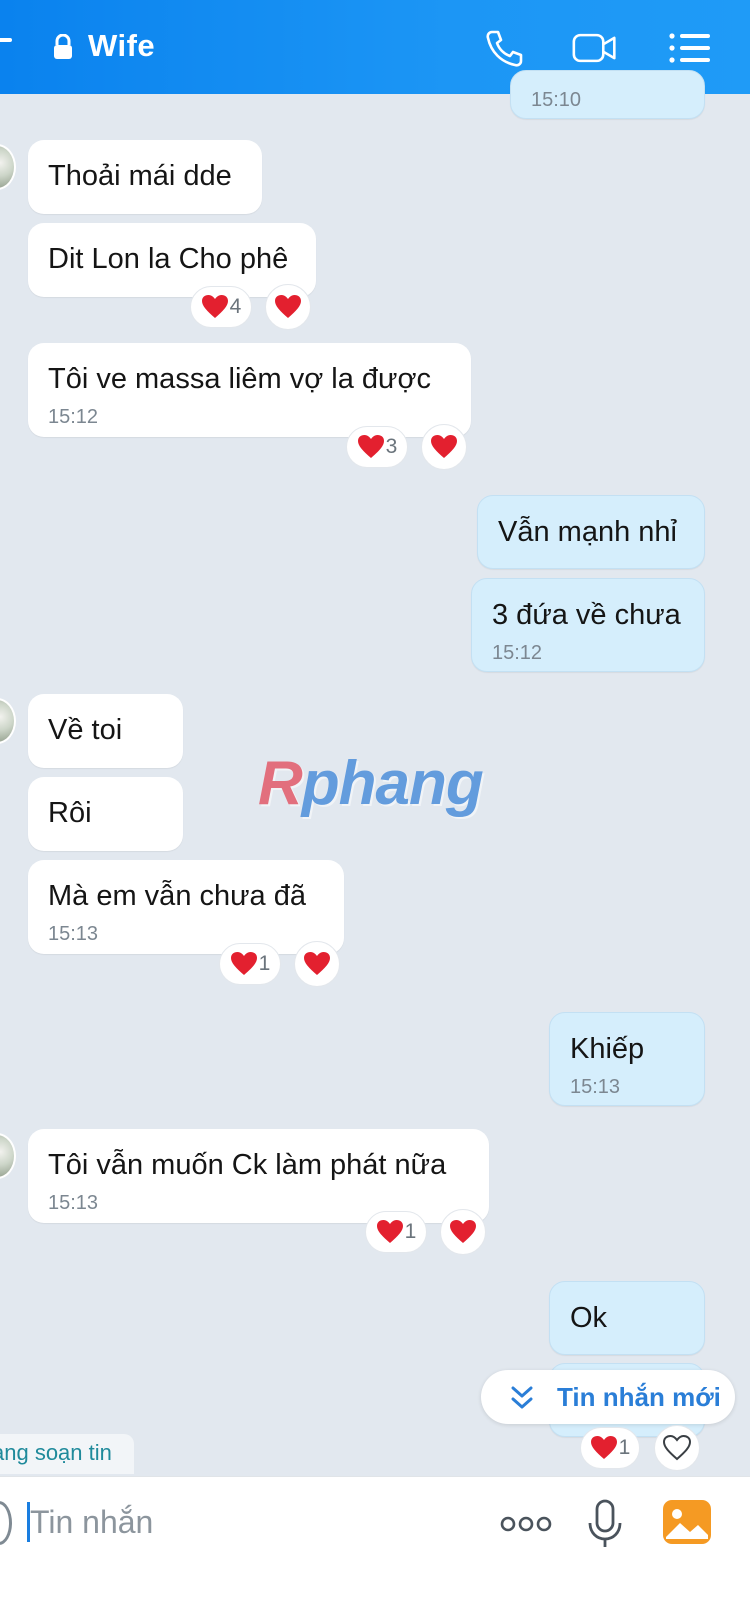  Describe the element at coordinates (140, 176) in the screenshot. I see `message-text: Thoải mái dde` at that location.